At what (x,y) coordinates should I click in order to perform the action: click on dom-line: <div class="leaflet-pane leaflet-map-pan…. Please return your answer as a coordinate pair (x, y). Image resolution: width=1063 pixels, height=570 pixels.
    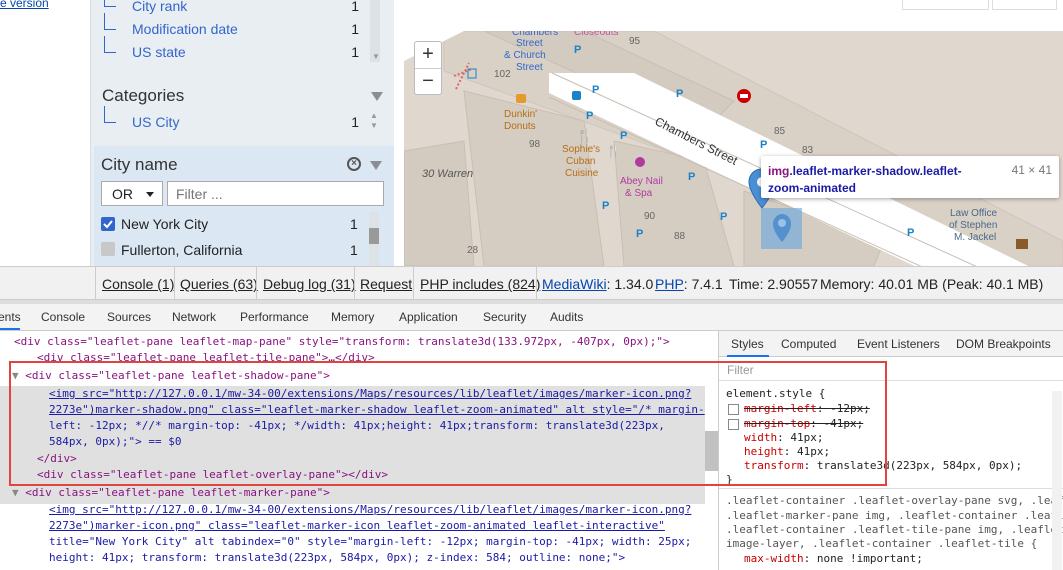
    Looking at the image, I should click on (342, 343).